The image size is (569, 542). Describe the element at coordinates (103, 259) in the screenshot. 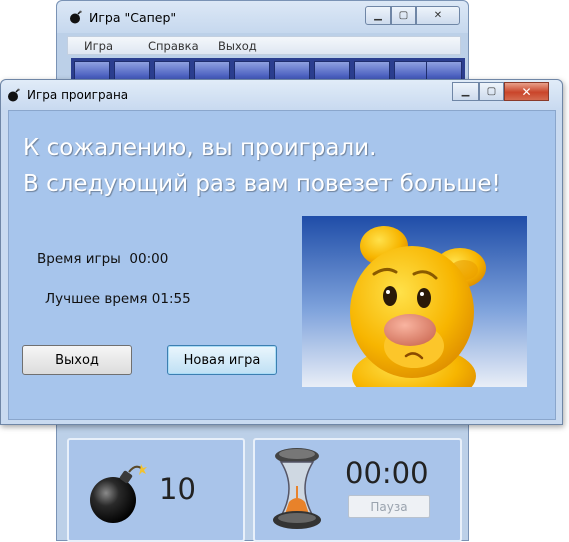

I see `game-time-label: Время игры 00:00` at that location.